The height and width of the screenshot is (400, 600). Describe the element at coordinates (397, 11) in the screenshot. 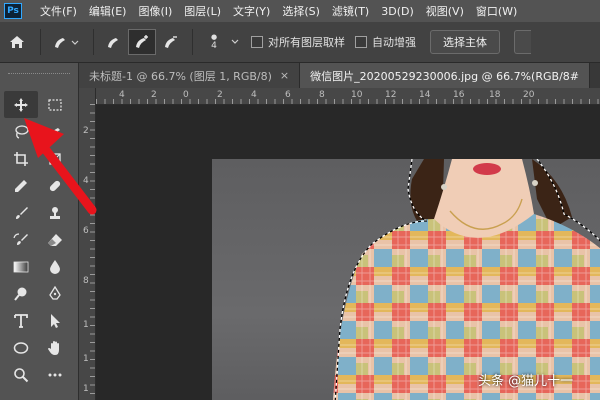

I see `menu-3d: 3D(D)` at that location.